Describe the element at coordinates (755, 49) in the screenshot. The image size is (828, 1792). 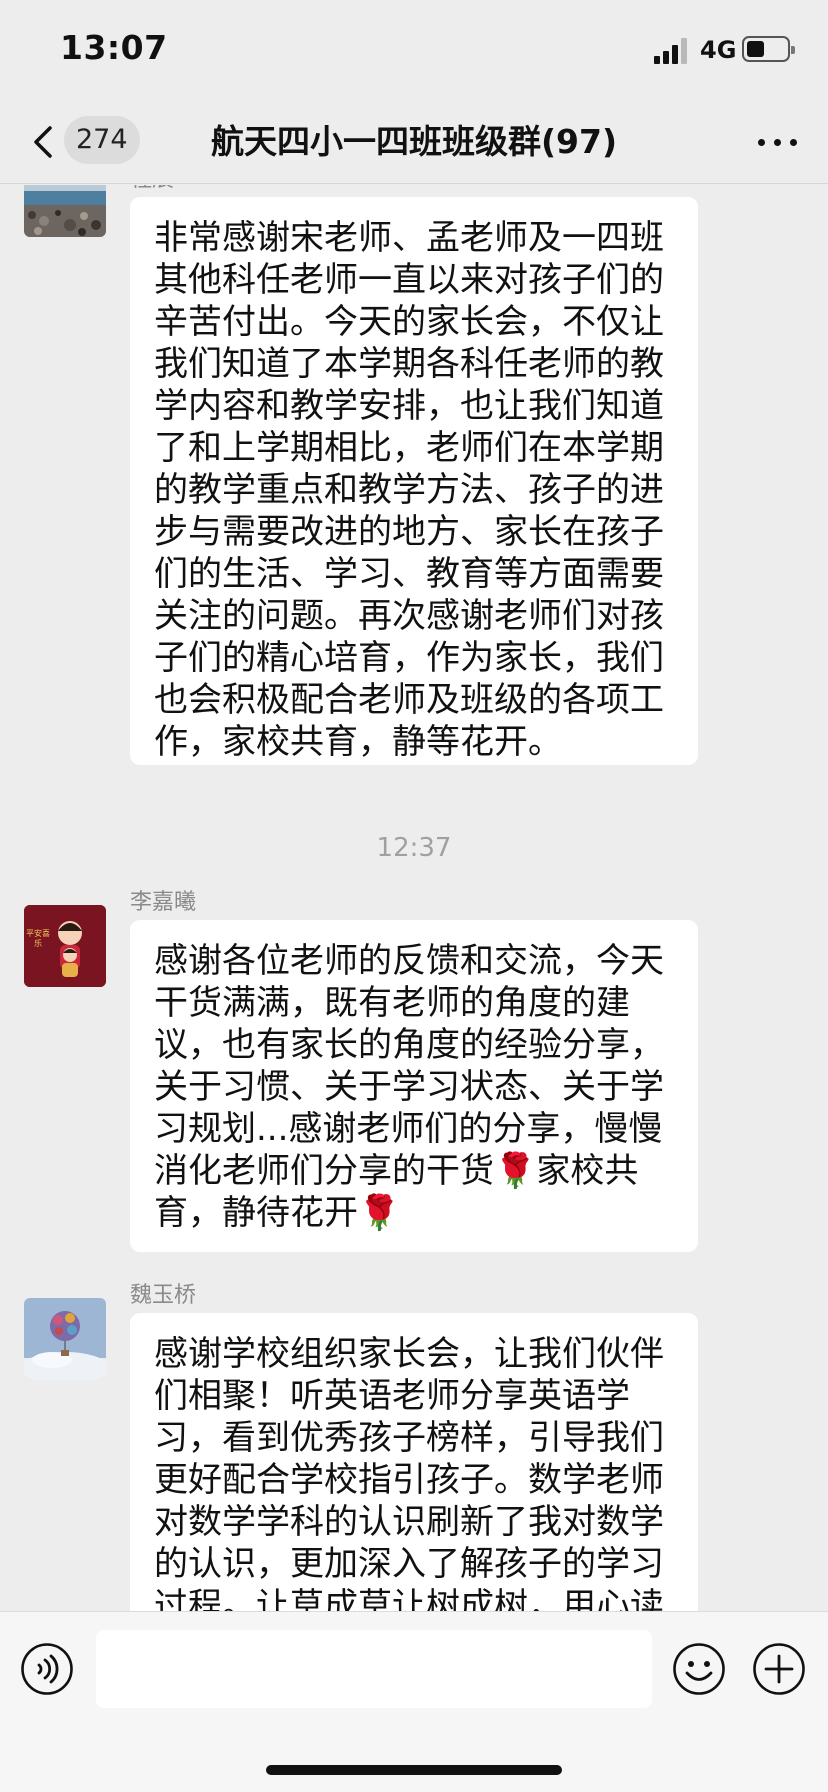
I see `battery-level` at that location.